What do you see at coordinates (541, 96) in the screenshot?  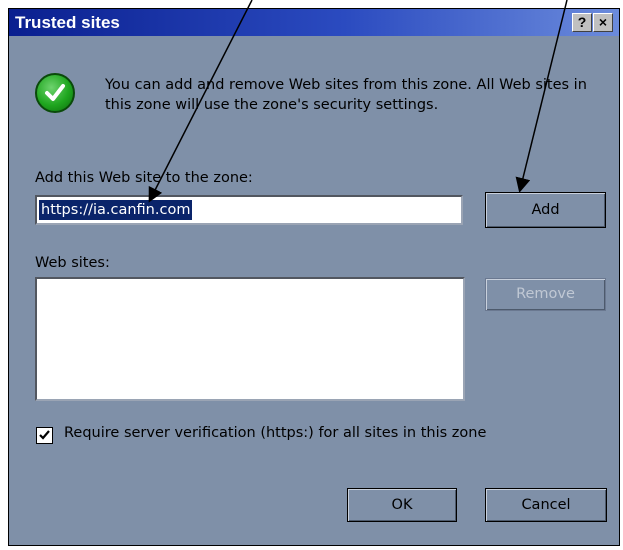 I see `arrow-to-add-button` at bounding box center [541, 96].